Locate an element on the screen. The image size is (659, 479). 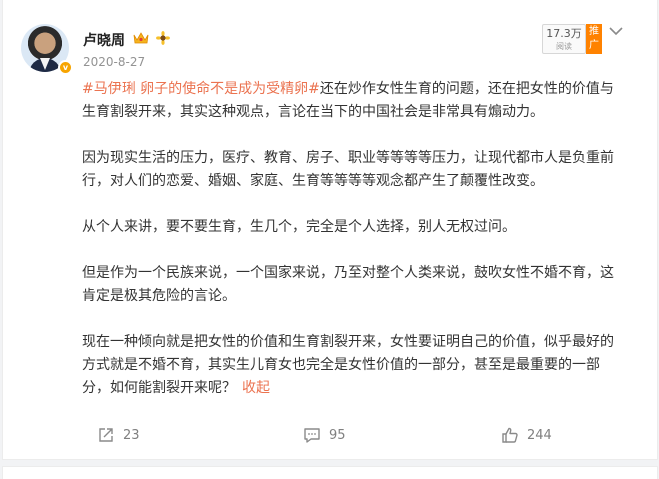
next-post-card is located at coordinates (330, 472).